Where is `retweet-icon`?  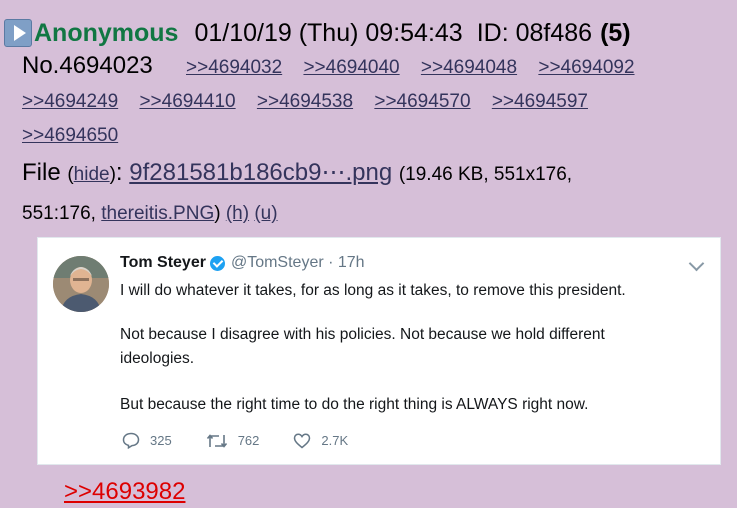
retweet-icon is located at coordinates (216, 440).